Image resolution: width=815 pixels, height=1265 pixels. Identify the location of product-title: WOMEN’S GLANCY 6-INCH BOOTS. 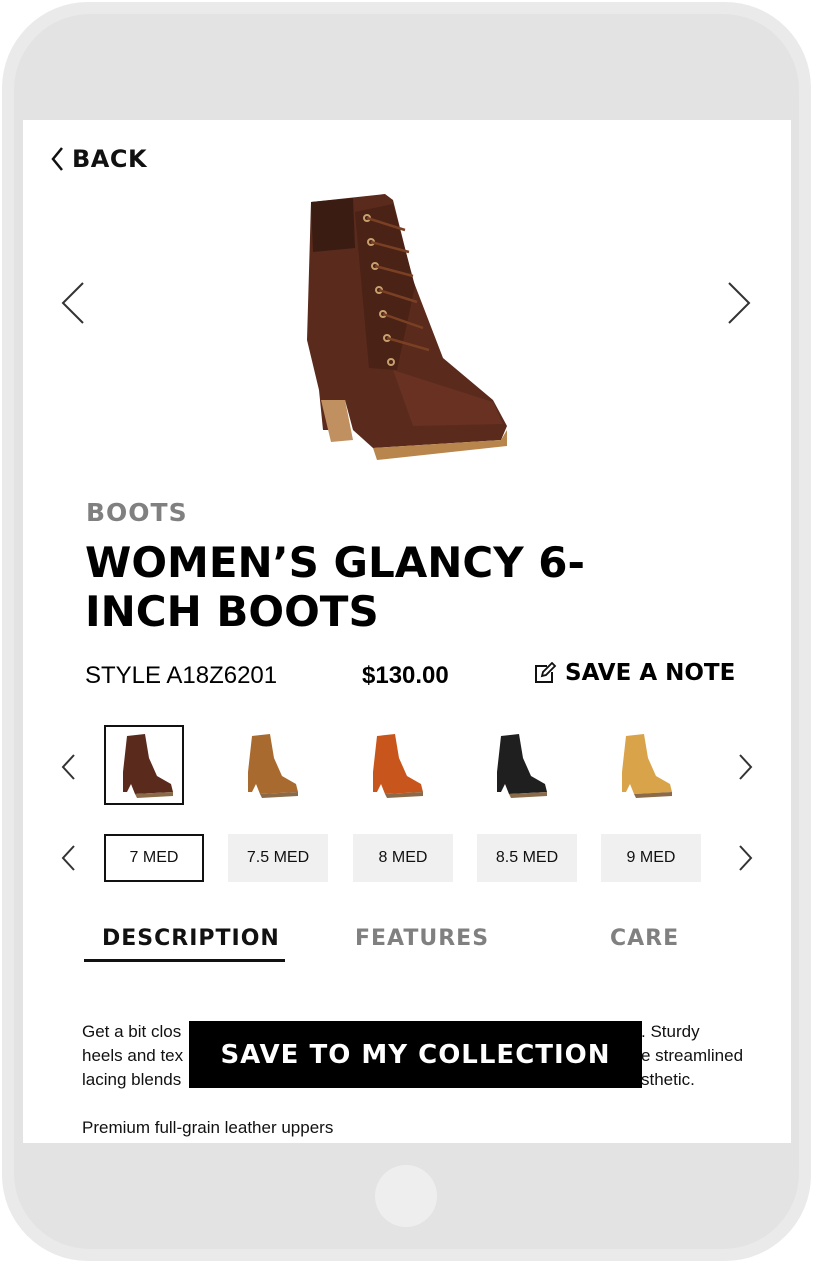
(335, 587).